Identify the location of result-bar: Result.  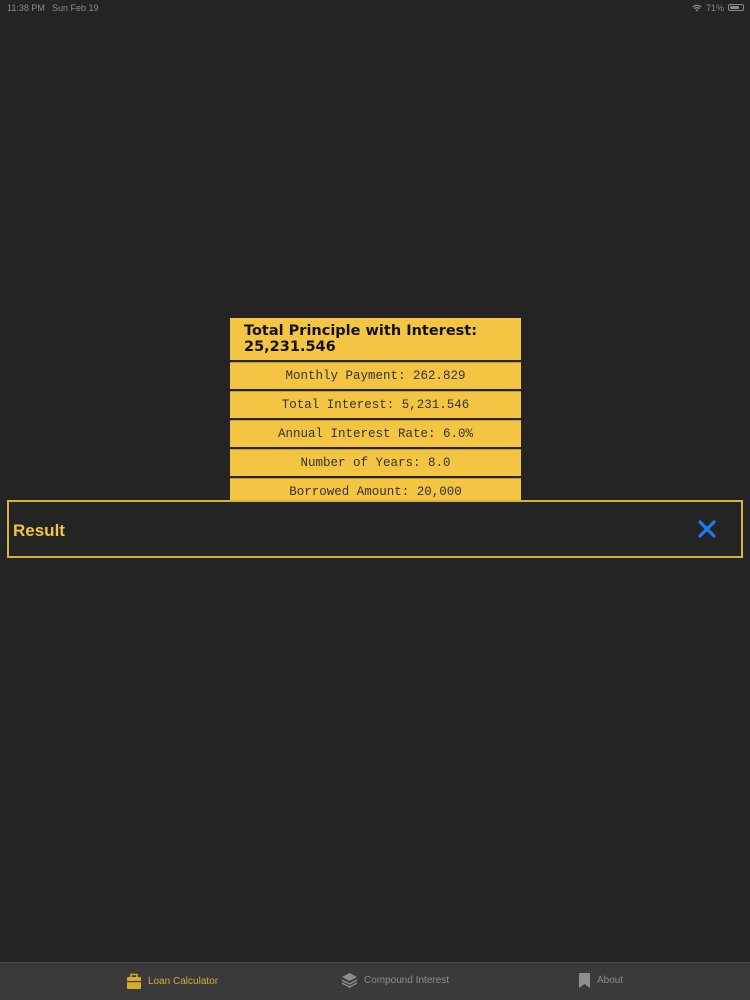
(375, 529).